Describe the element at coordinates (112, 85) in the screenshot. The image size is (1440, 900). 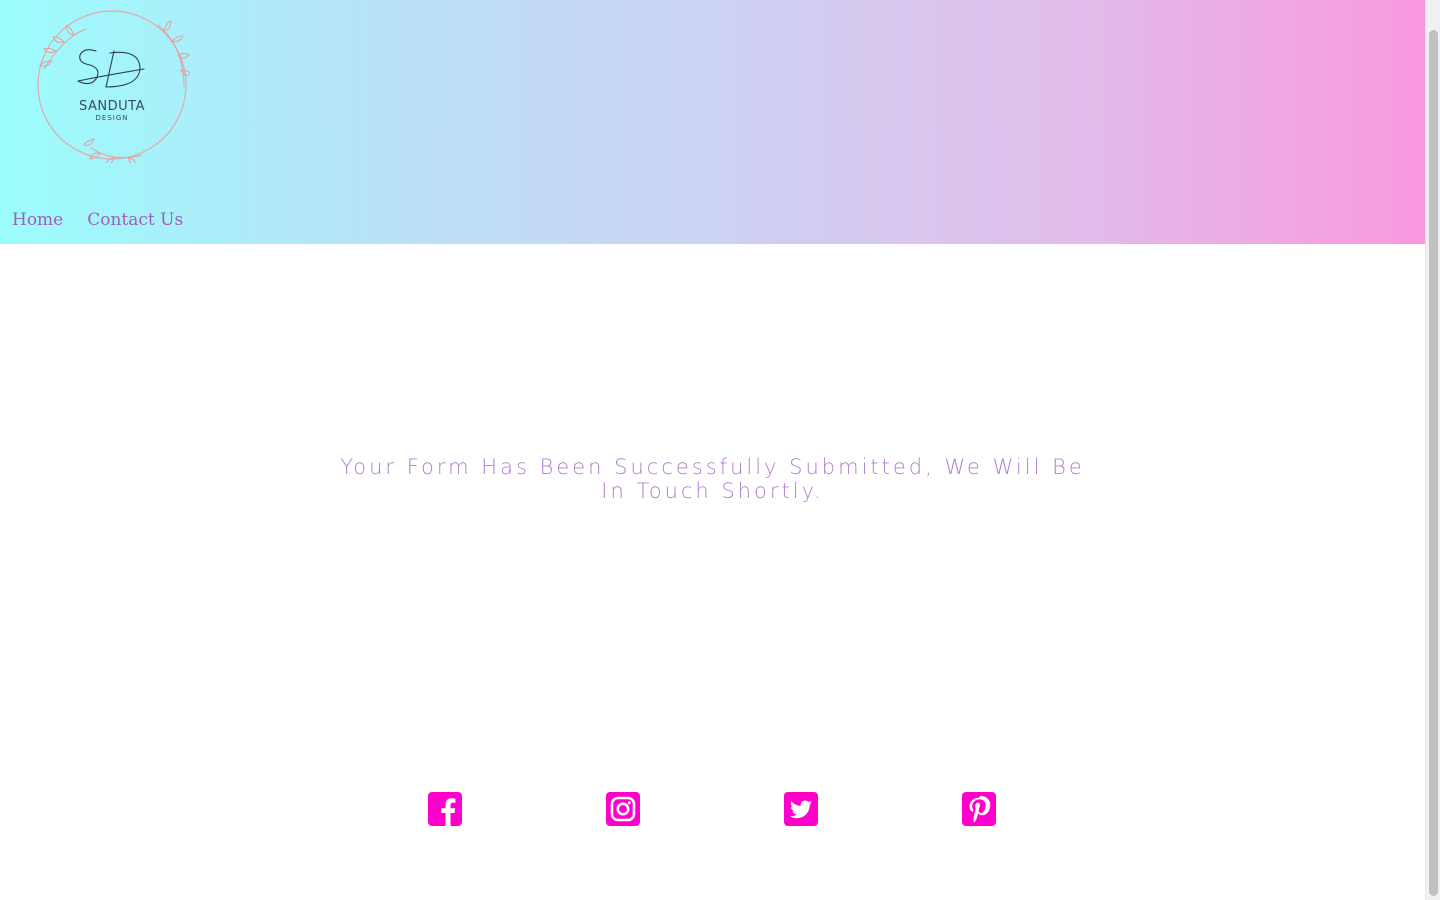
I see `sanduta-design-logo: SANDUTA DESIGN` at that location.